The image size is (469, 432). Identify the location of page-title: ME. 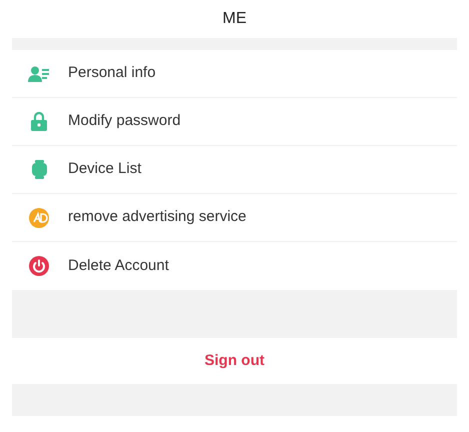
(234, 19).